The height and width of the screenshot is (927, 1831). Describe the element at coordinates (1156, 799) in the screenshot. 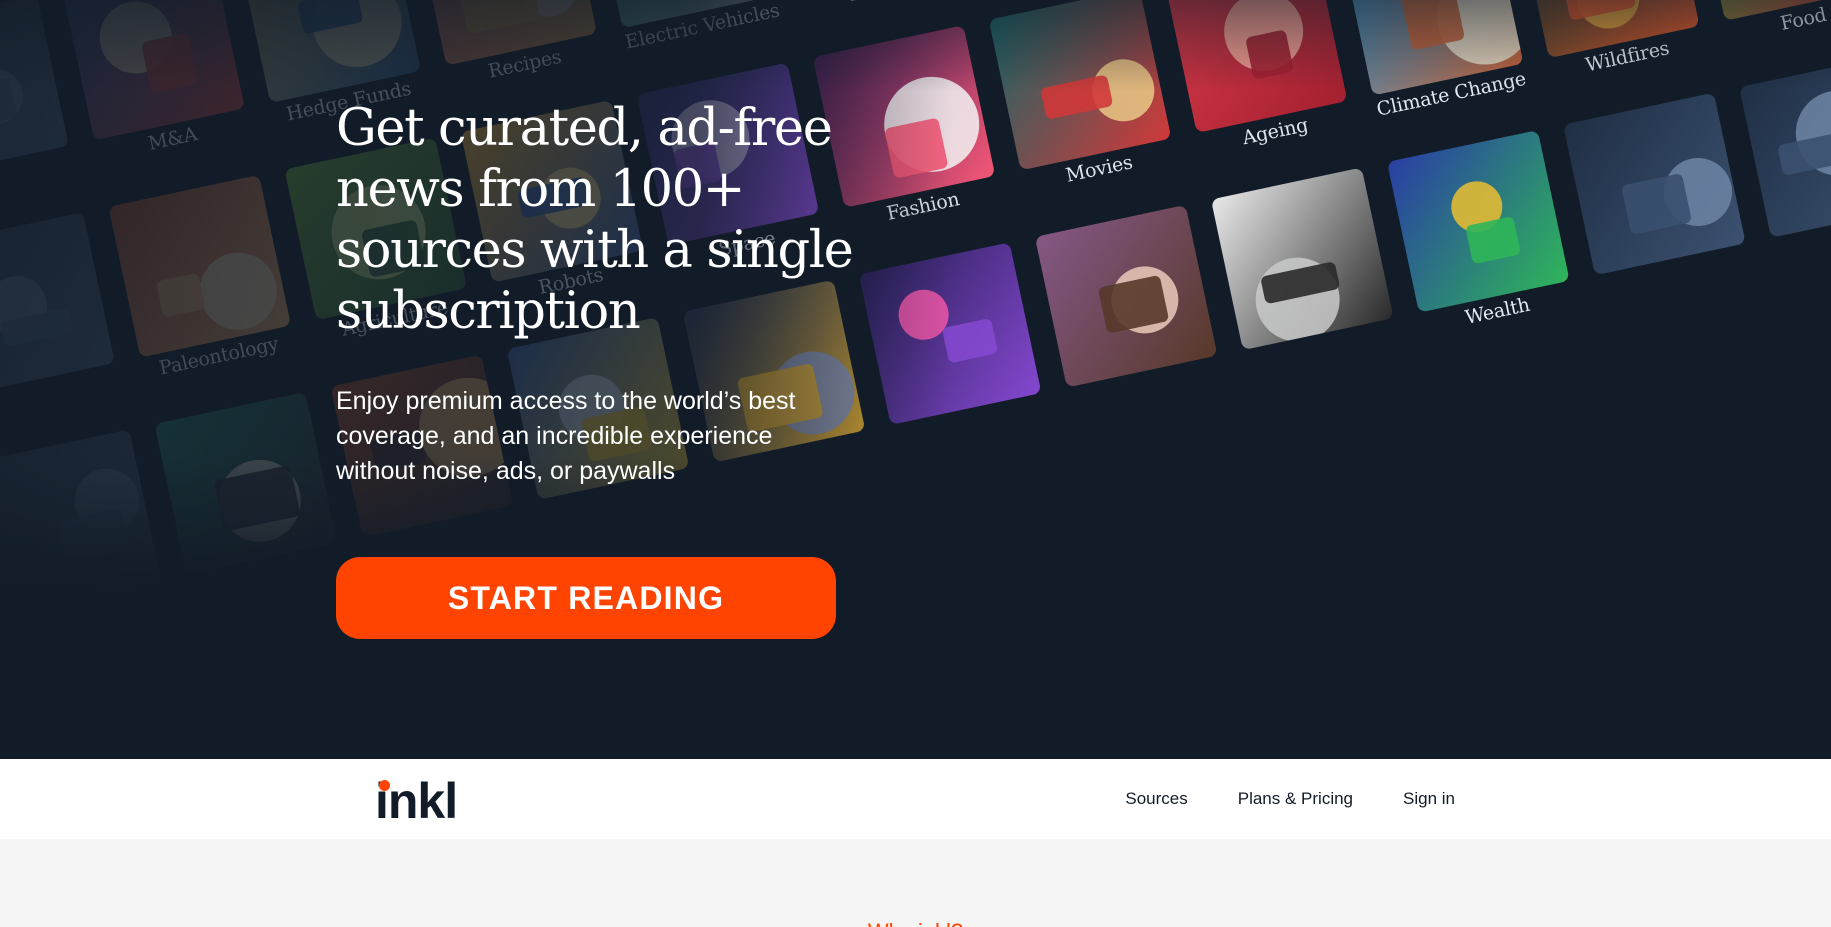

I see `nav-link-sources: Sources` at that location.